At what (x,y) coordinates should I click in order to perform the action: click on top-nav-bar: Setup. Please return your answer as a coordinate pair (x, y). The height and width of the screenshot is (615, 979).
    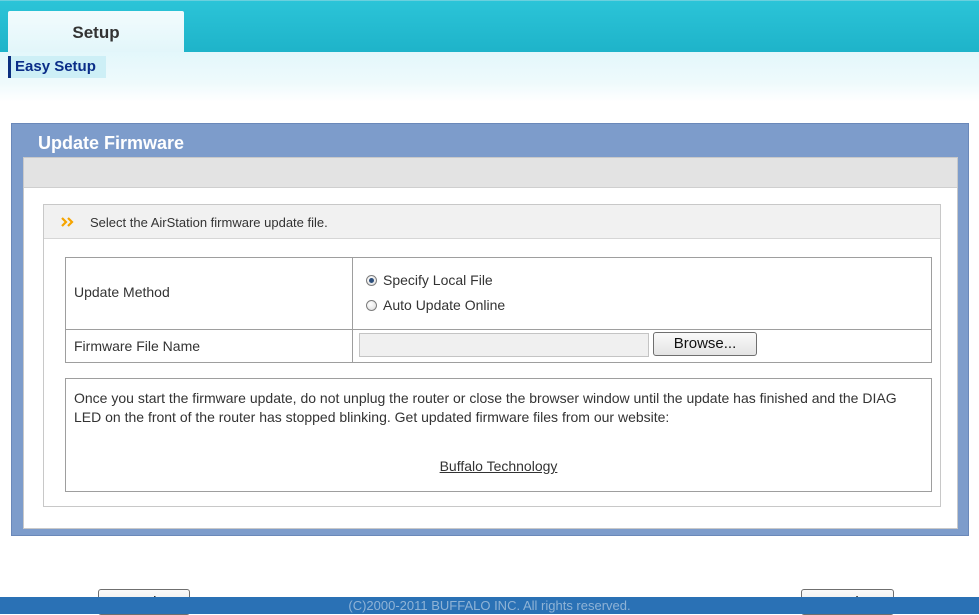
    Looking at the image, I should click on (489, 26).